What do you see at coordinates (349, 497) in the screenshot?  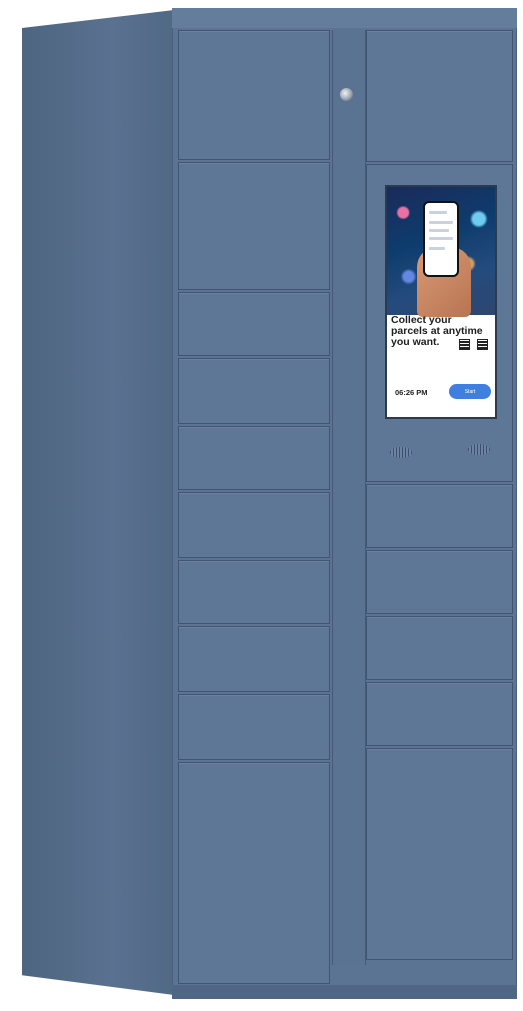 I see `center-column` at bounding box center [349, 497].